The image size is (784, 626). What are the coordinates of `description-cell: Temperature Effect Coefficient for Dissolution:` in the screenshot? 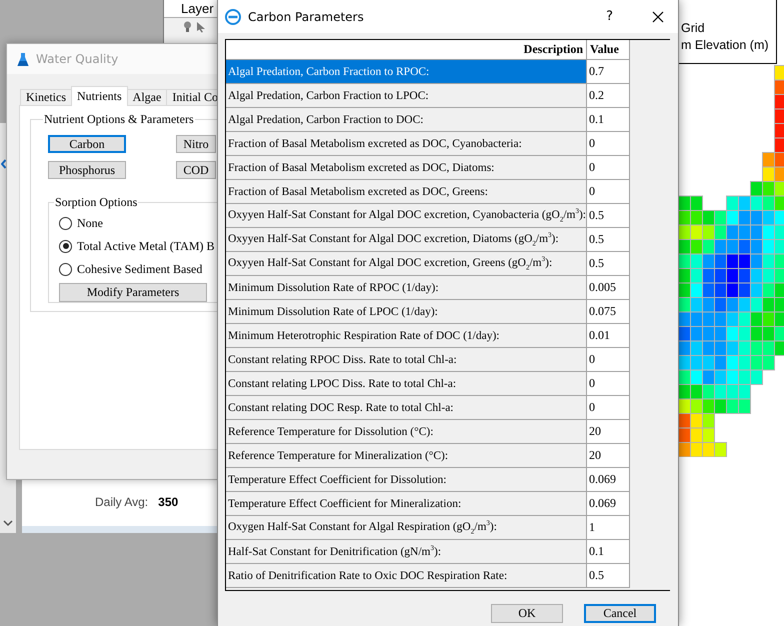 It's located at (406, 480).